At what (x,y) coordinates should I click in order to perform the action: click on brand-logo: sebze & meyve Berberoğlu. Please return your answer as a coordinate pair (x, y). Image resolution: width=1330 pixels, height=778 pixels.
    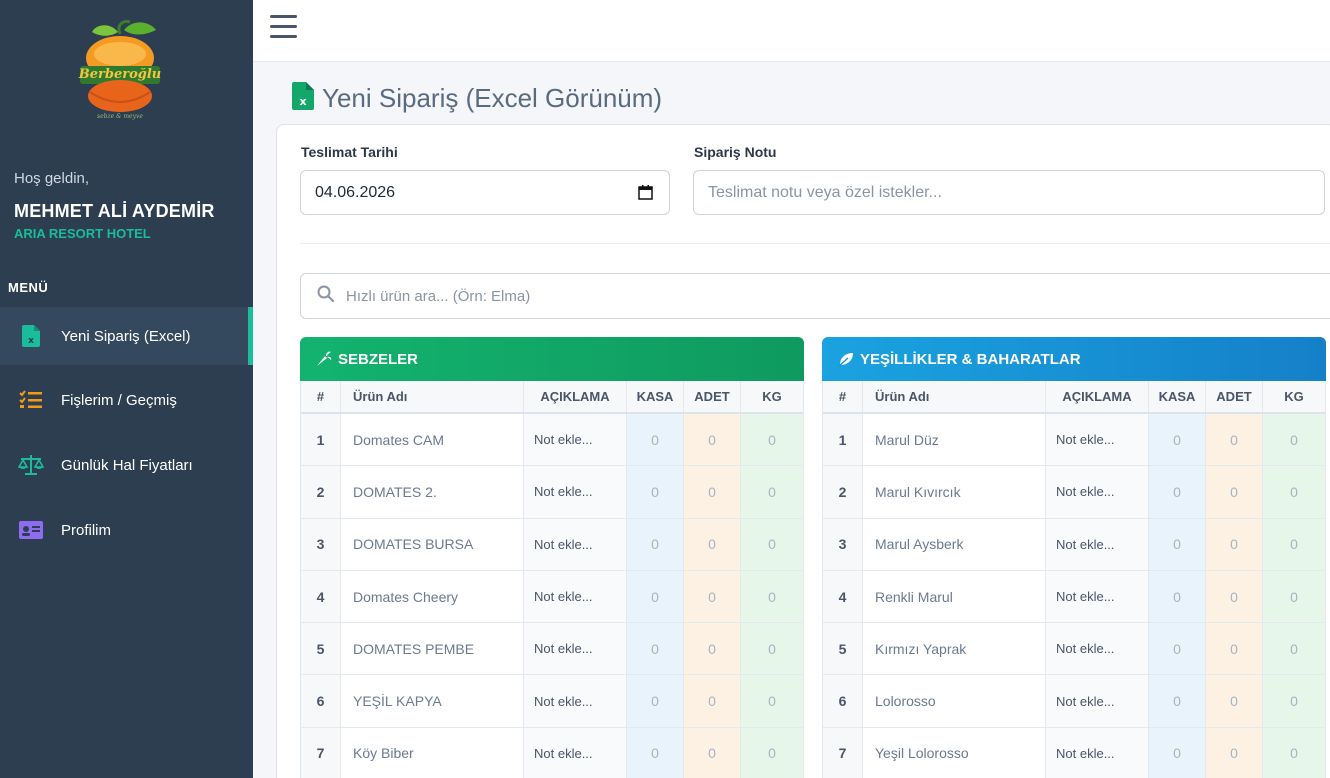
    Looking at the image, I should click on (120, 68).